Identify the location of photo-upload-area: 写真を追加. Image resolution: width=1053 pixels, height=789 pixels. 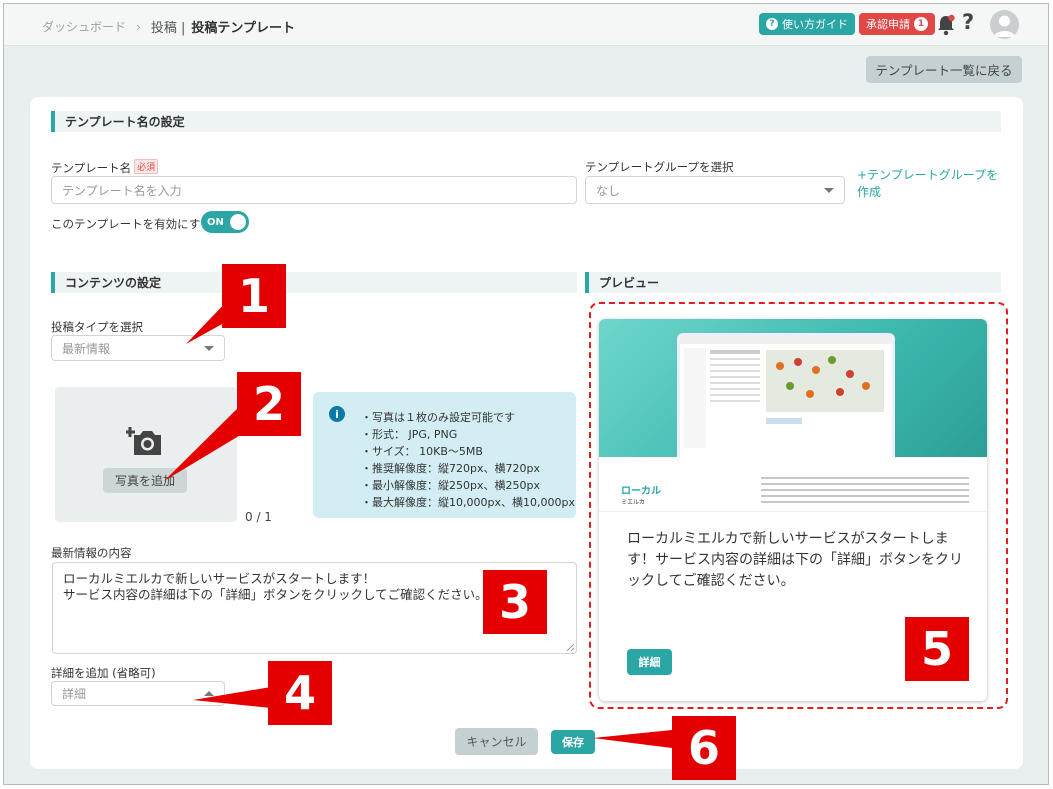
(146, 454).